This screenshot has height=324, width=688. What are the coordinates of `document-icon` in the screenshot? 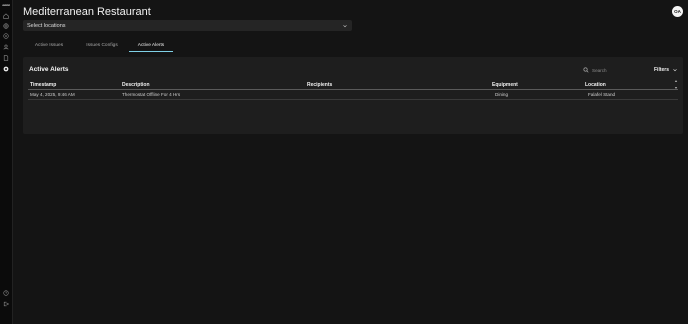 It's located at (6, 58).